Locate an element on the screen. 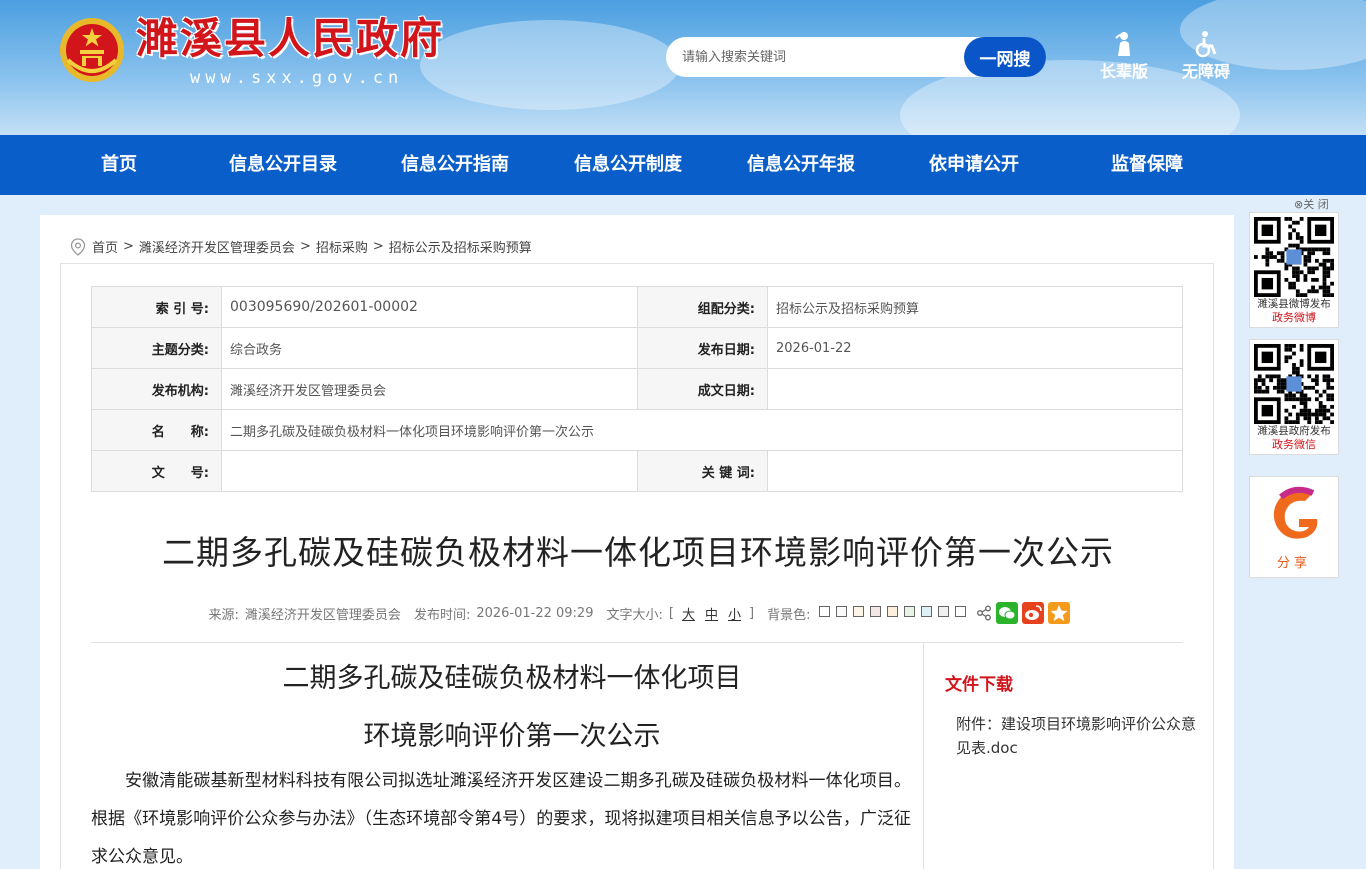 The width and height of the screenshot is (1366, 869). share-label: 分享 is located at coordinates (1293, 563).